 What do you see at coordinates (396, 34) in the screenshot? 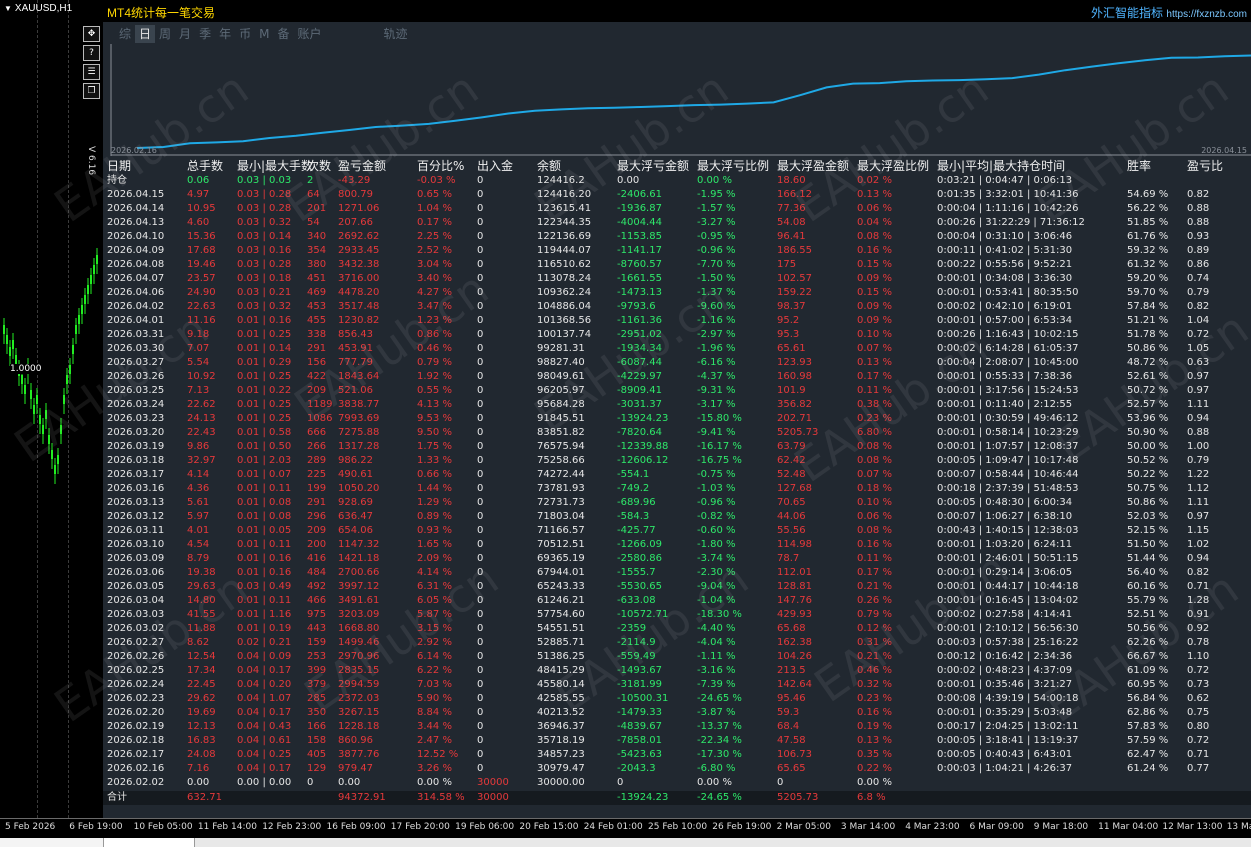
I see `tab-10: 轨迹` at bounding box center [396, 34].